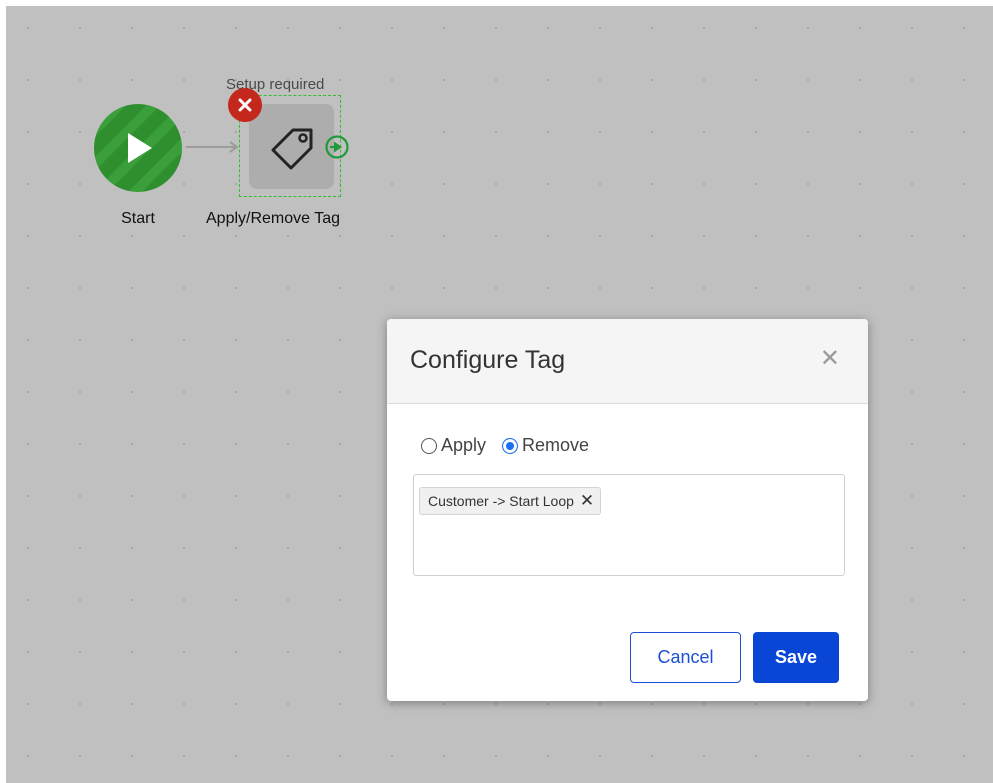  I want to click on apply-remove-tag-node, so click(291, 146).